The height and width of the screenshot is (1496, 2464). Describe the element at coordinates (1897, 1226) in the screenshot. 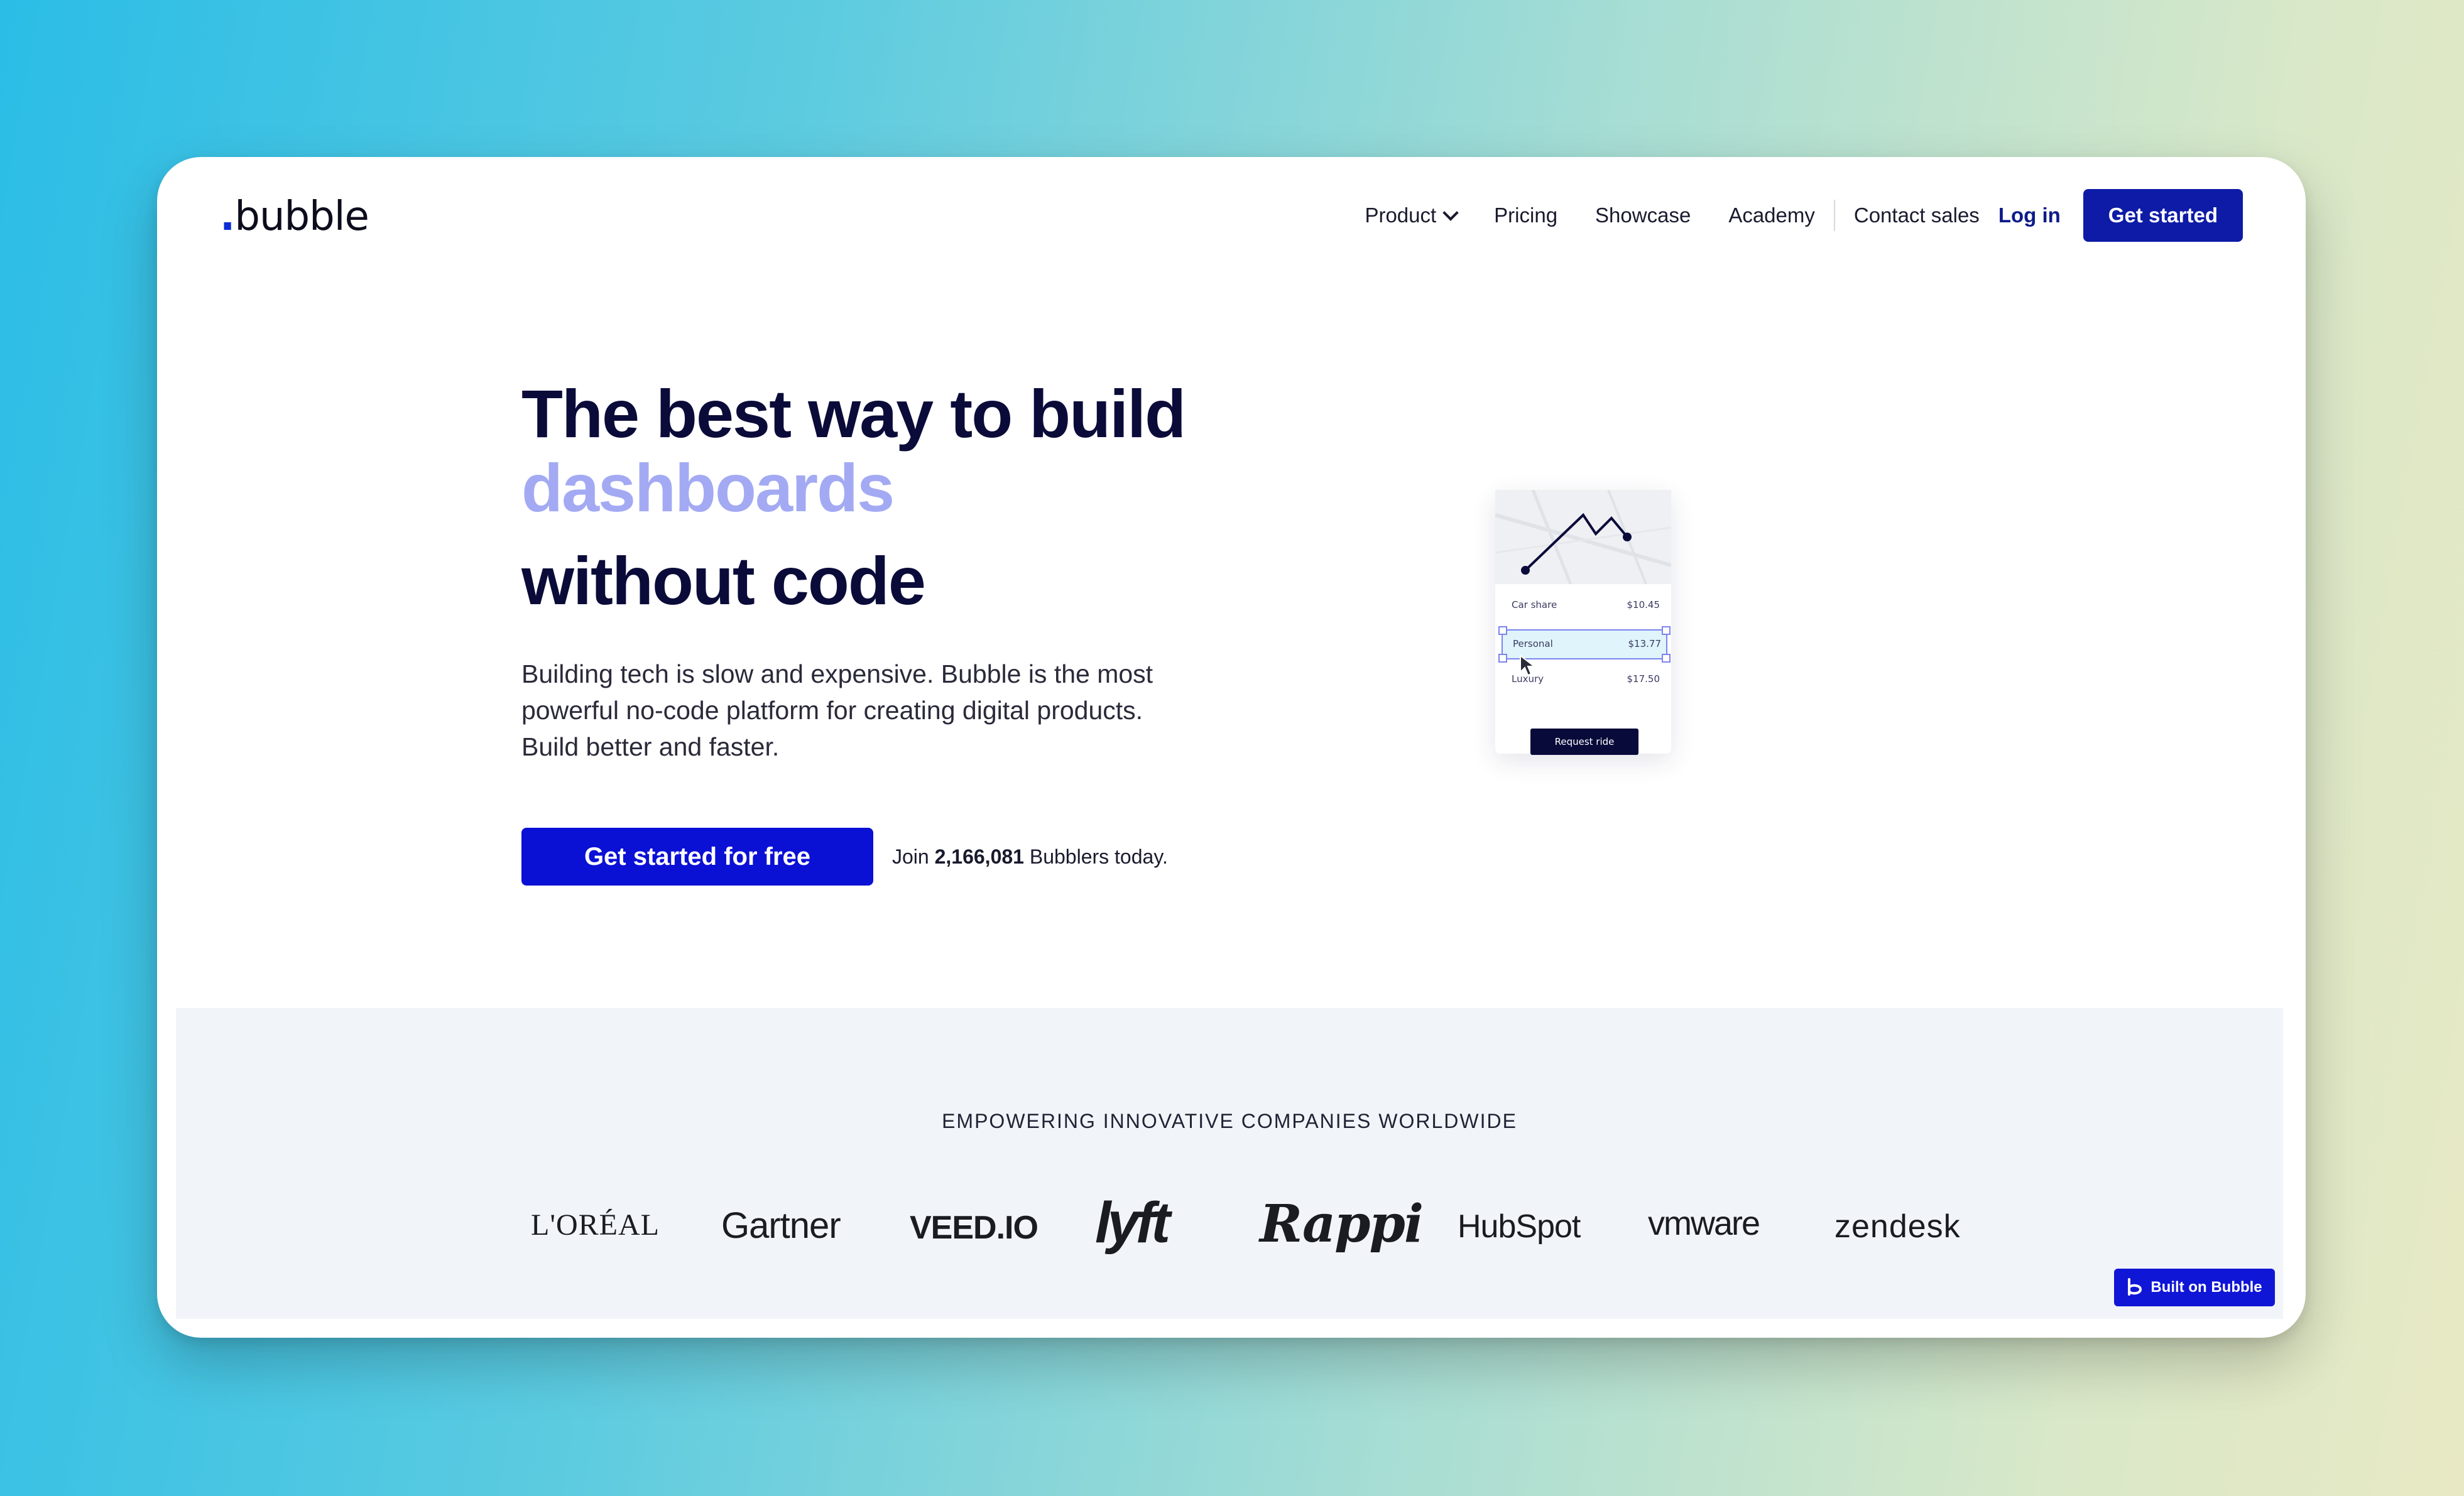

I see `zendesk-logo: zendesk` at that location.